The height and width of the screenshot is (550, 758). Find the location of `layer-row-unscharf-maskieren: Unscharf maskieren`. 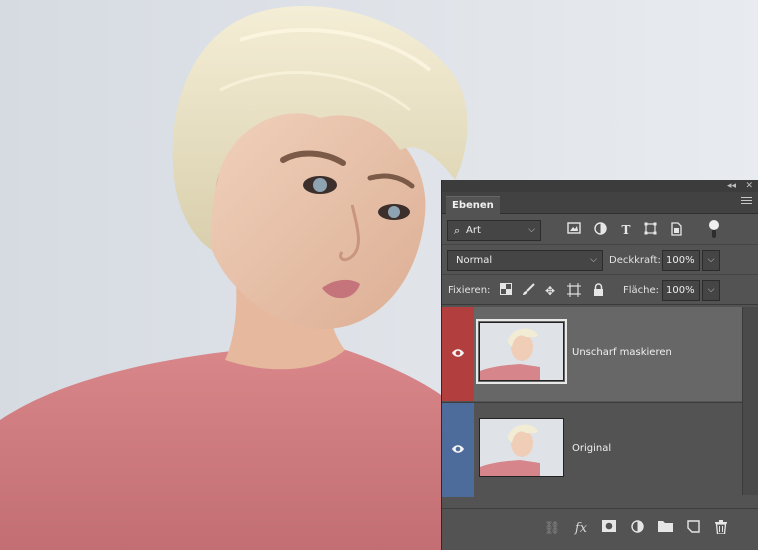

layer-row-unscharf-maskieren: Unscharf maskieren is located at coordinates (592, 354).